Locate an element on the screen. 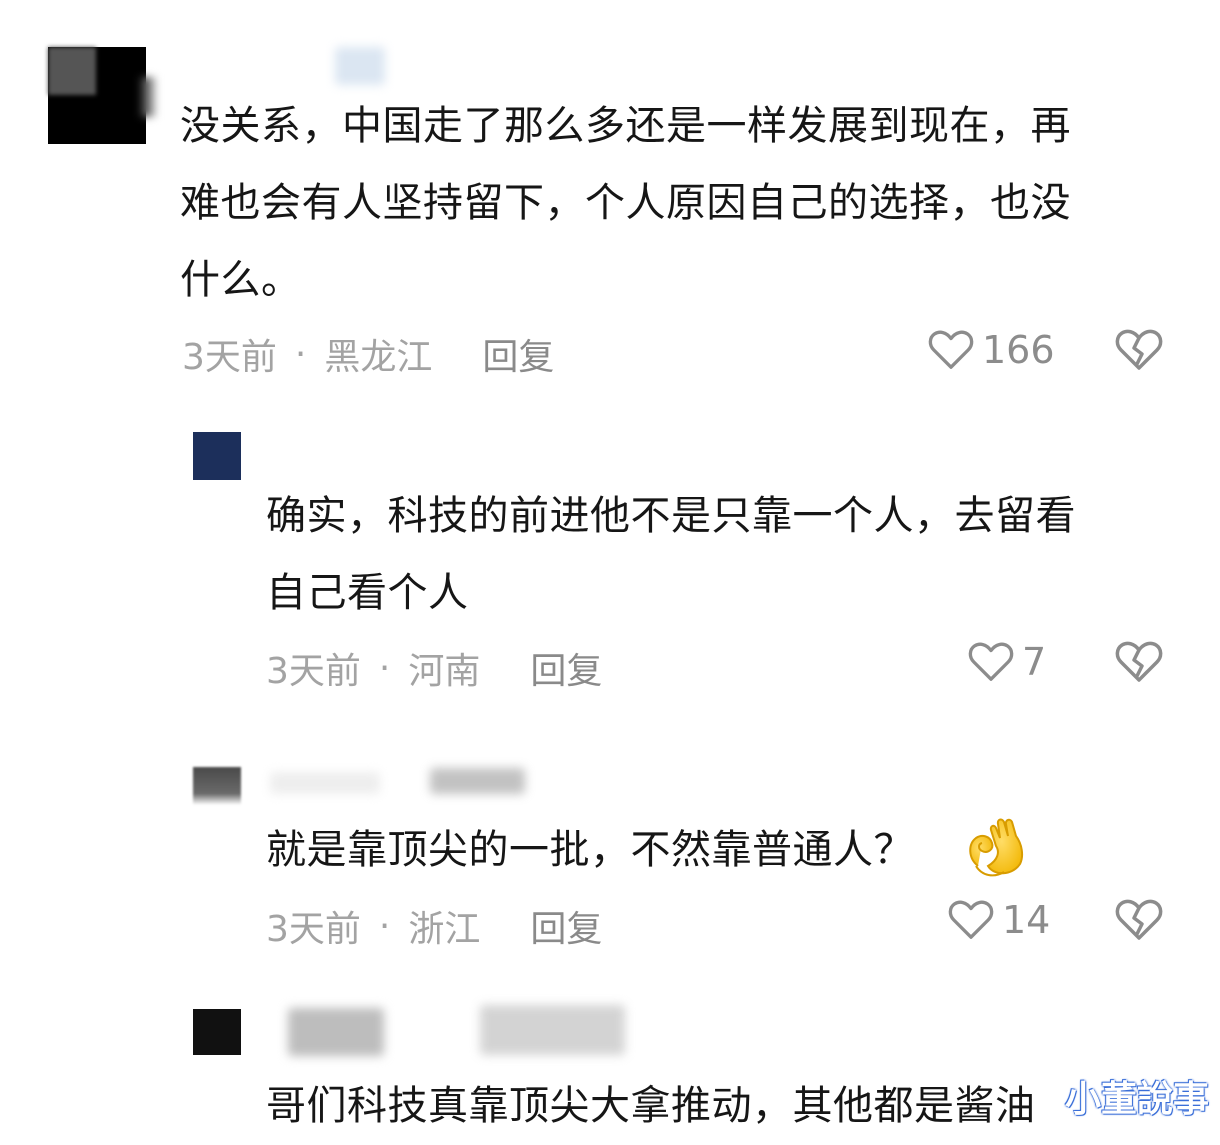 The height and width of the screenshot is (1145, 1220). comment-location: 河南 is located at coordinates (444, 671).